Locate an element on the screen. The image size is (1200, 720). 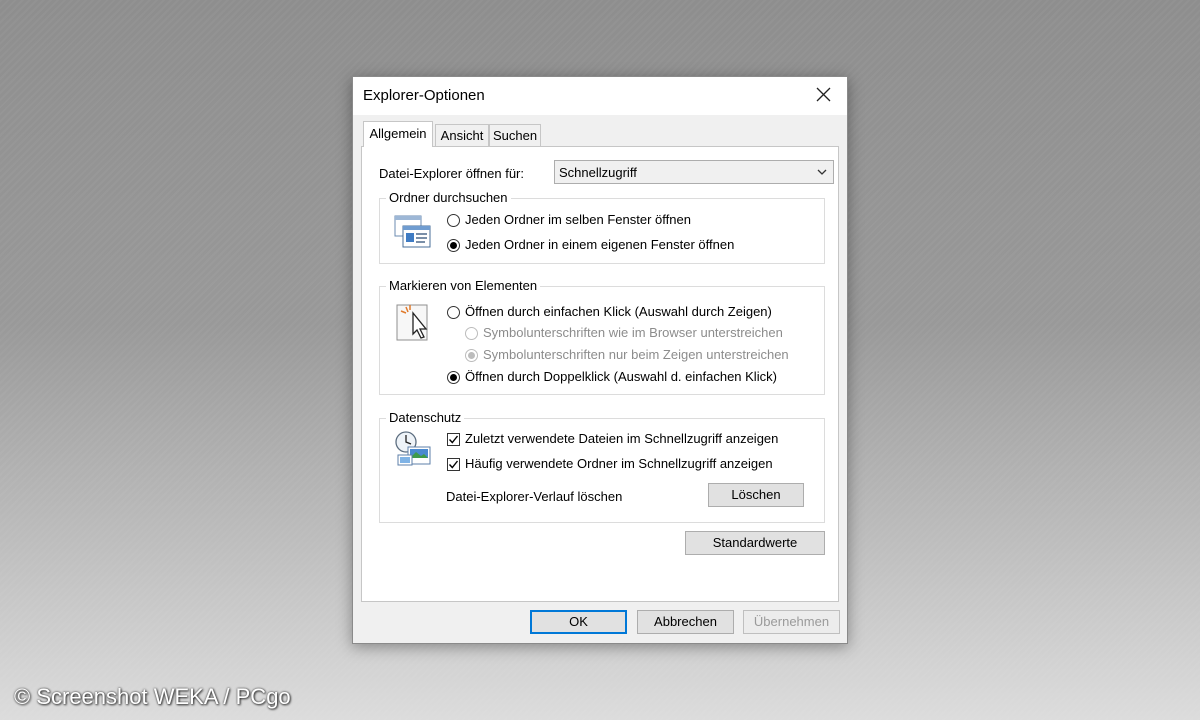
cancel-button-label: Abbrechen is located at coordinates (685, 621).